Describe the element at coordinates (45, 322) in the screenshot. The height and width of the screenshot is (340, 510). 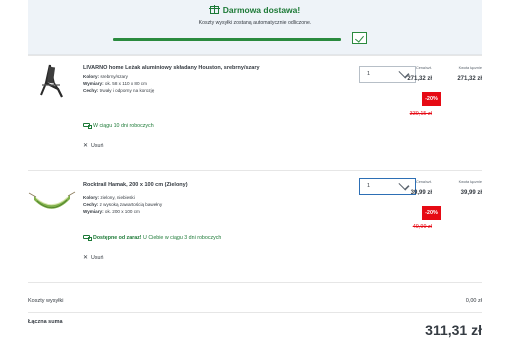
I see `total-label: Łączna suma` at that location.